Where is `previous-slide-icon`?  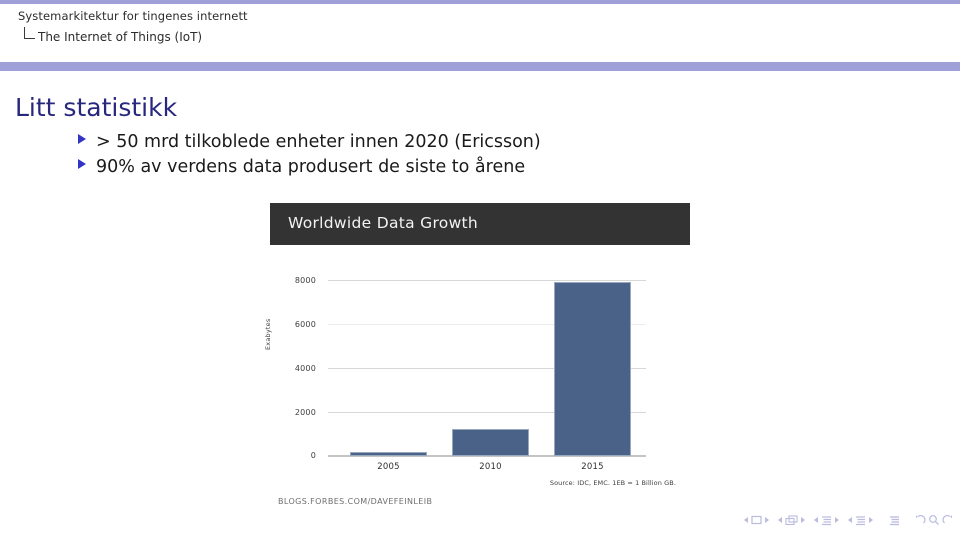 previous-slide-icon is located at coordinates (746, 520).